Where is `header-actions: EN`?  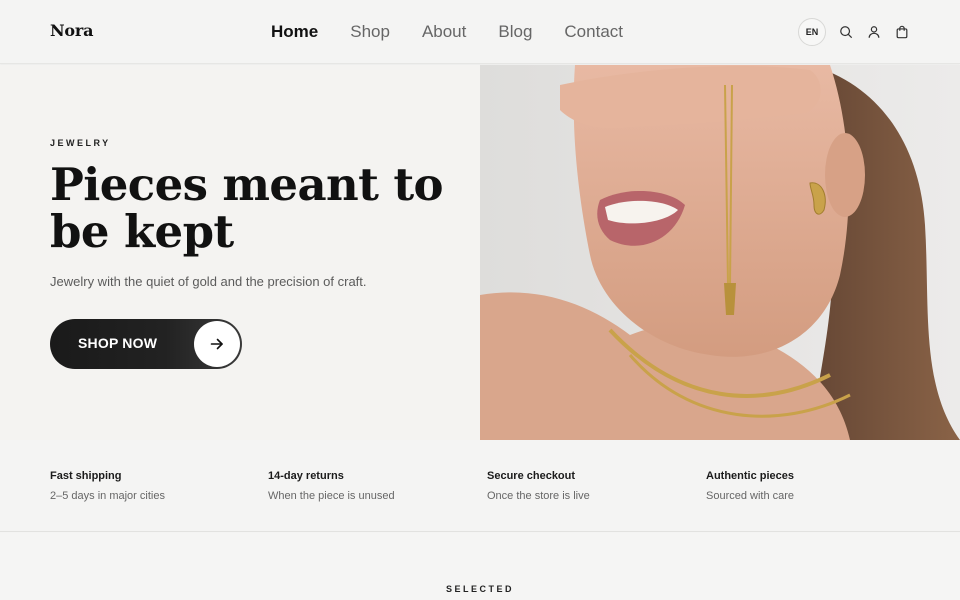 header-actions: EN is located at coordinates (854, 32).